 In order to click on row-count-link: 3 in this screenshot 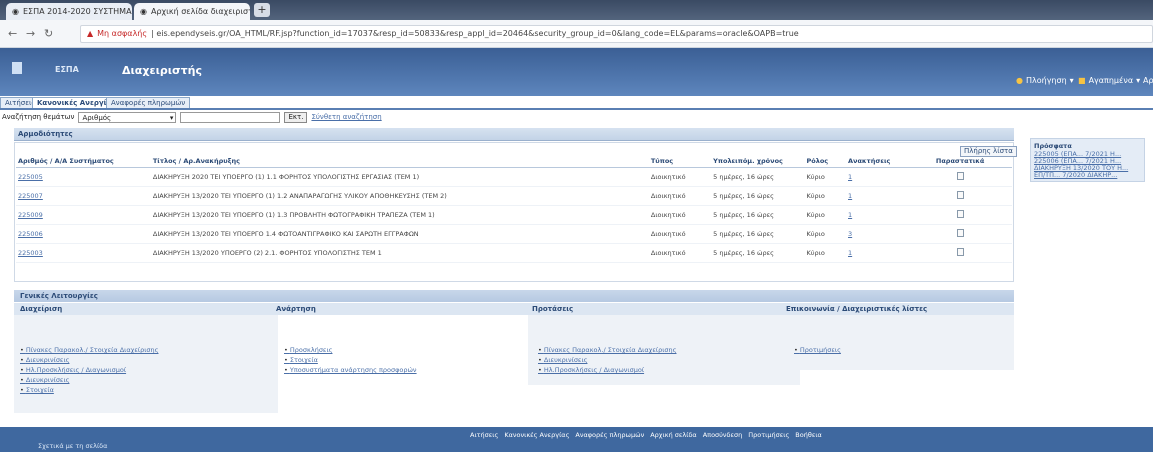, I will do `click(850, 234)`.